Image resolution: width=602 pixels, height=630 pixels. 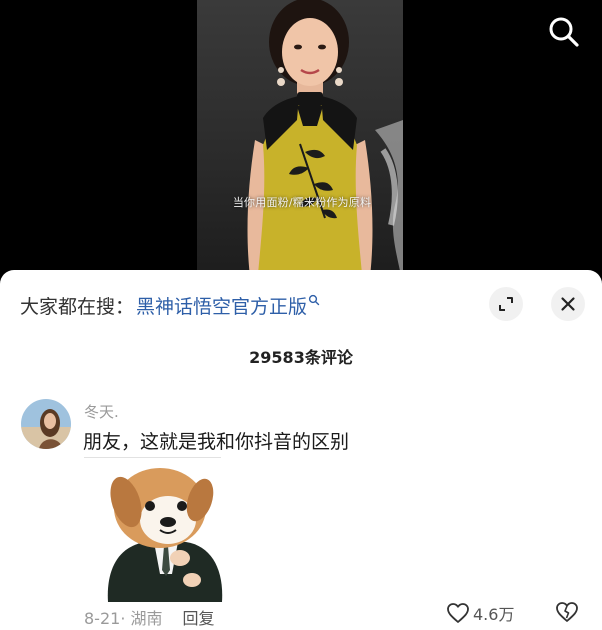 I want to click on heart-icon, so click(x=458, y=613).